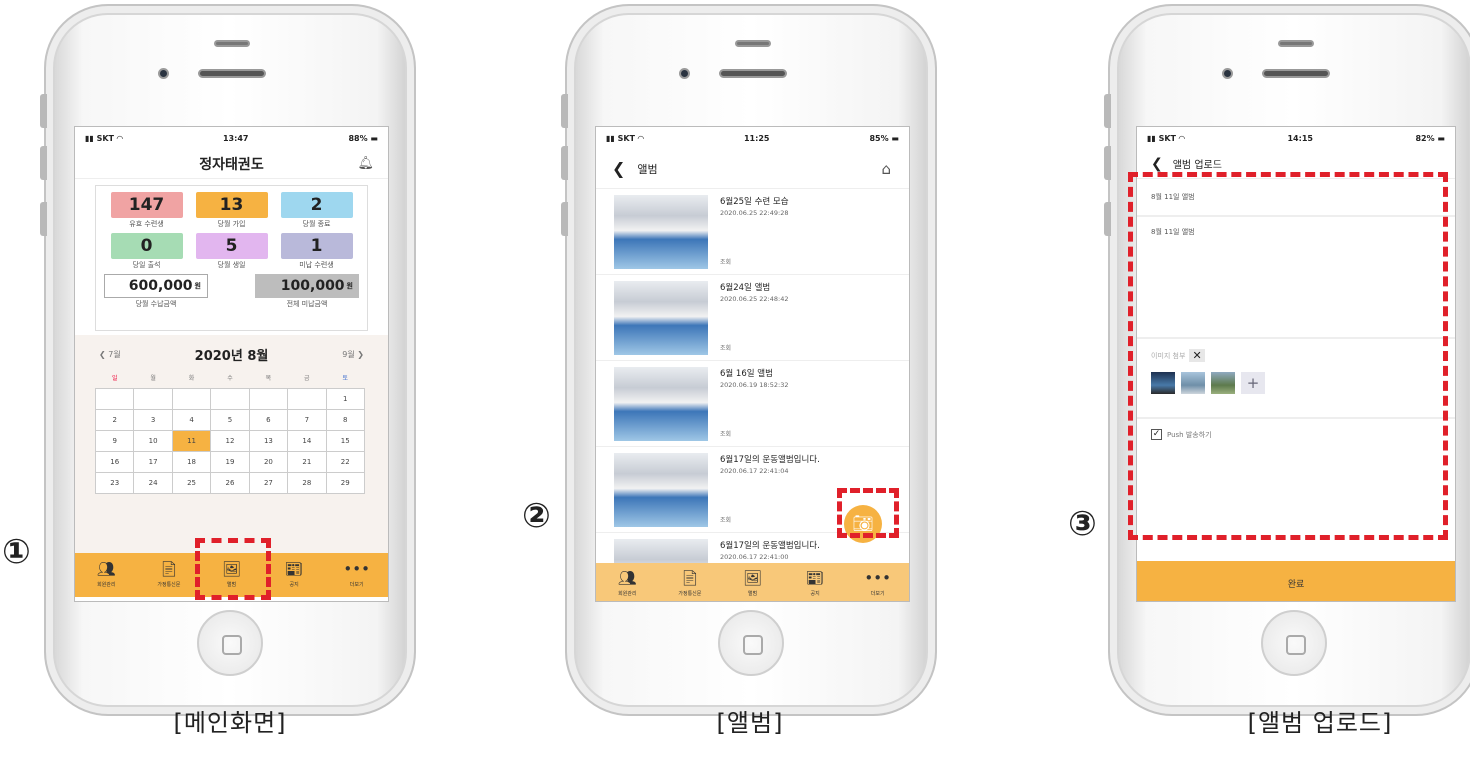  I want to click on stat-tile: 1 미납 수련생, so click(316, 251).